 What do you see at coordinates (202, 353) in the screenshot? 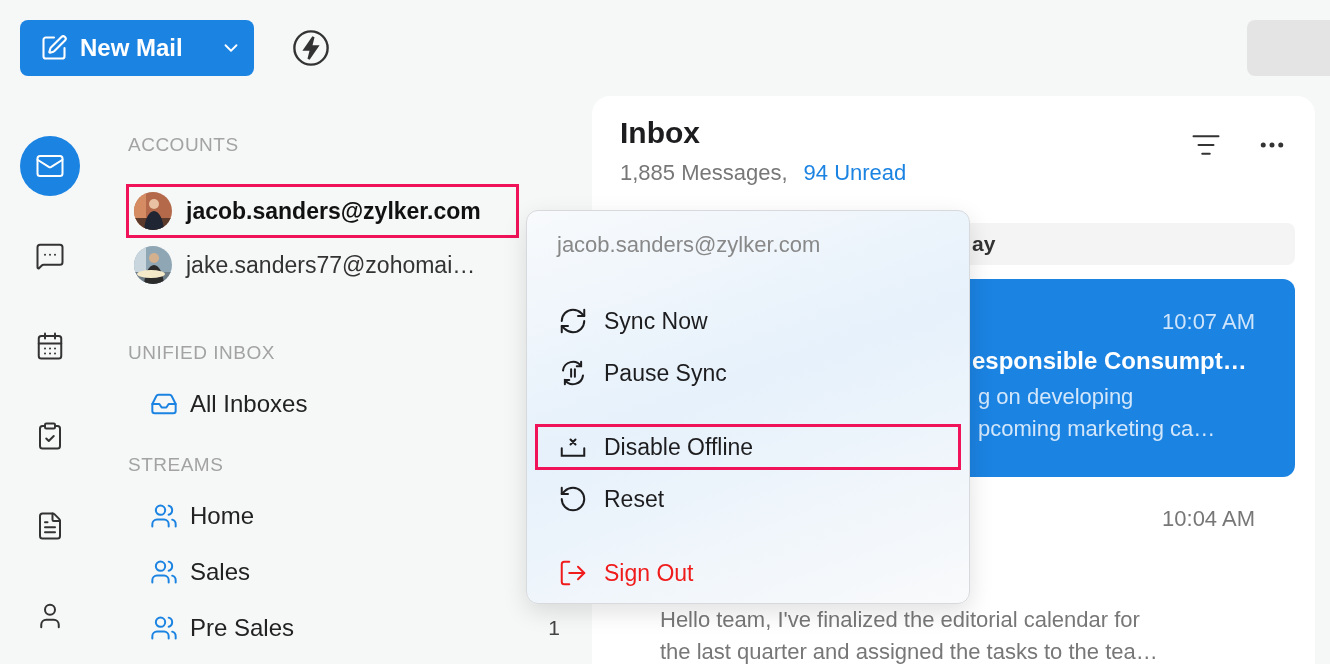
I see `section-heading: UNIFIED INBOX` at bounding box center [202, 353].